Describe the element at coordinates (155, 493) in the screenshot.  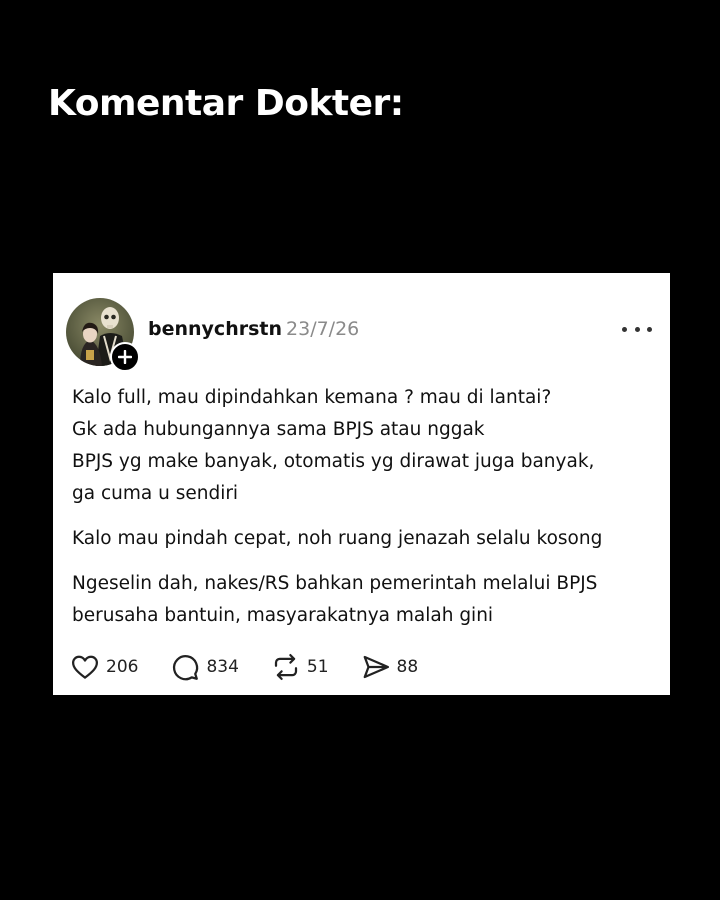
I see `text-line: ga cuma u sendiri` at that location.